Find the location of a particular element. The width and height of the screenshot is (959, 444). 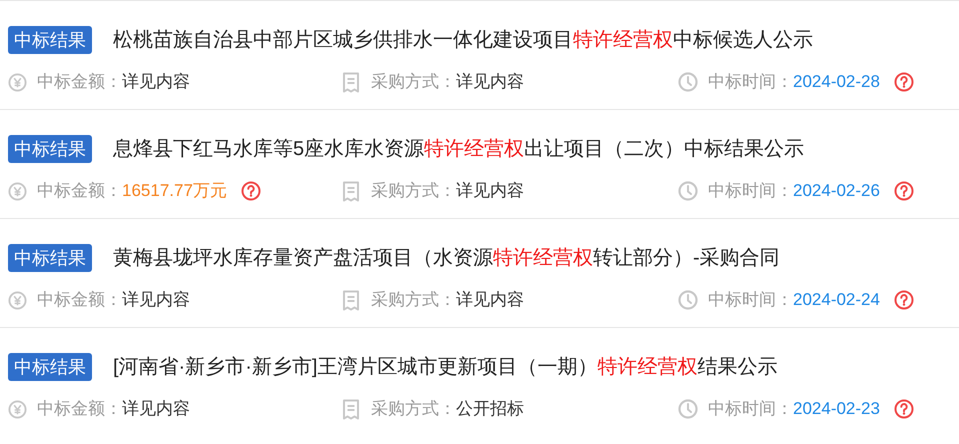

time-value: 2024-02-24 is located at coordinates (836, 300).